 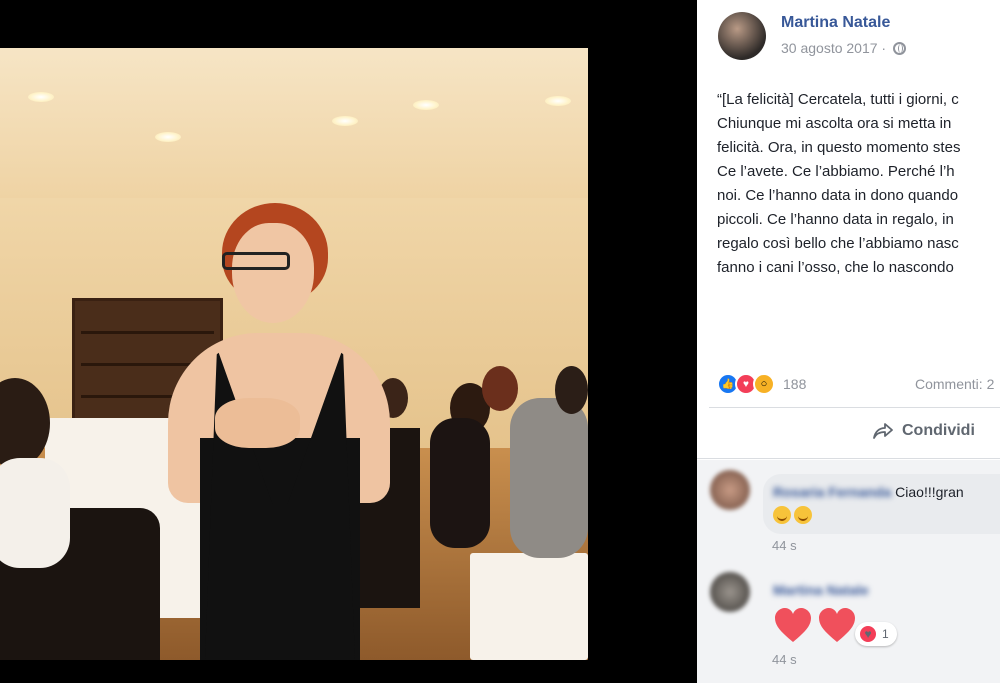 What do you see at coordinates (835, 267) in the screenshot?
I see `post-text-line: fanno i cani l’osso, che lo nascondo` at bounding box center [835, 267].